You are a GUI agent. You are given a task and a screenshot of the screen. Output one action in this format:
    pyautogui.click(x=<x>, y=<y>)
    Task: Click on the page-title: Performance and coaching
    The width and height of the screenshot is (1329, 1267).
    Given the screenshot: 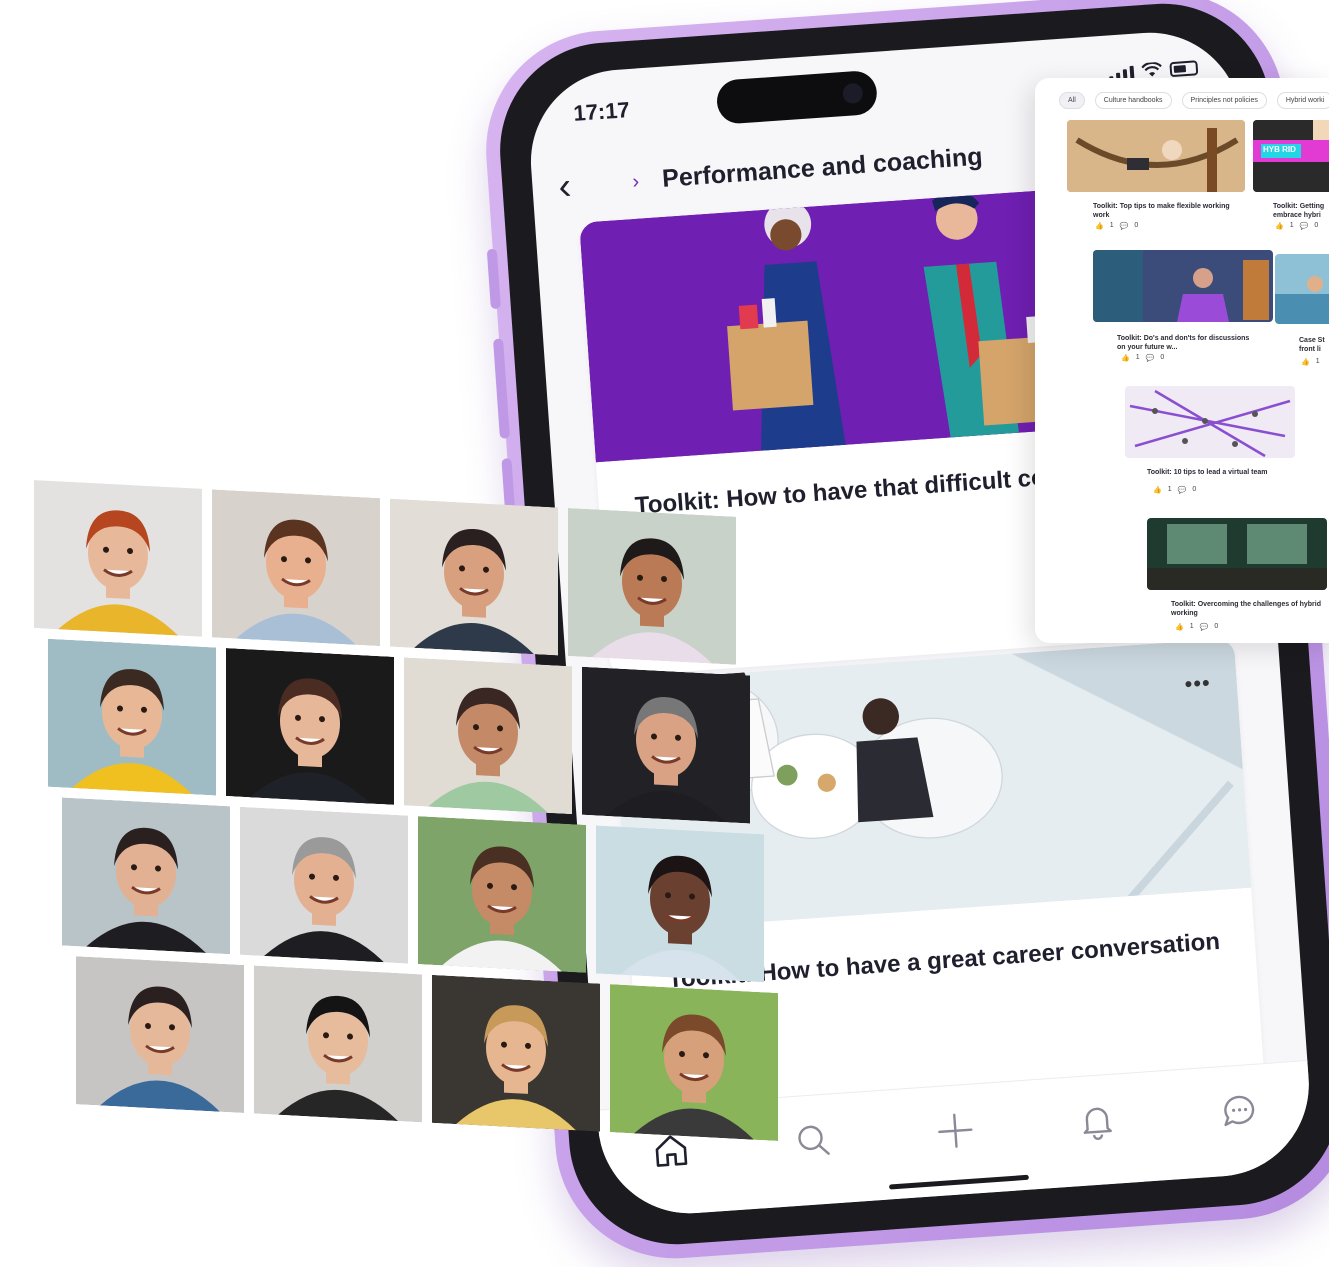 What is the action you would take?
    pyautogui.click(x=822, y=167)
    